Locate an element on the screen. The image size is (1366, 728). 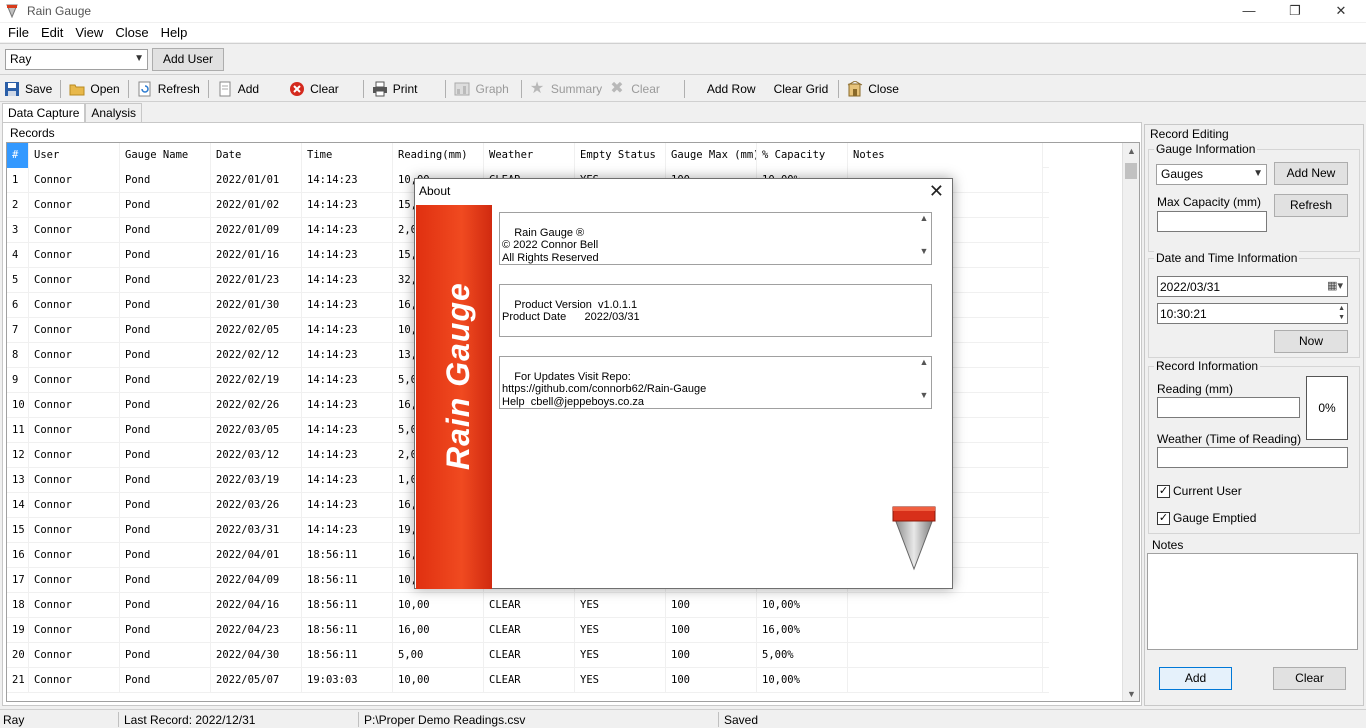
cell-row-number: 5 is located at coordinates (18, 280).